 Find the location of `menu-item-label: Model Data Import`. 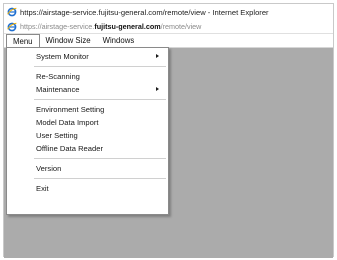

menu-item-label: Model Data Import is located at coordinates (67, 122).